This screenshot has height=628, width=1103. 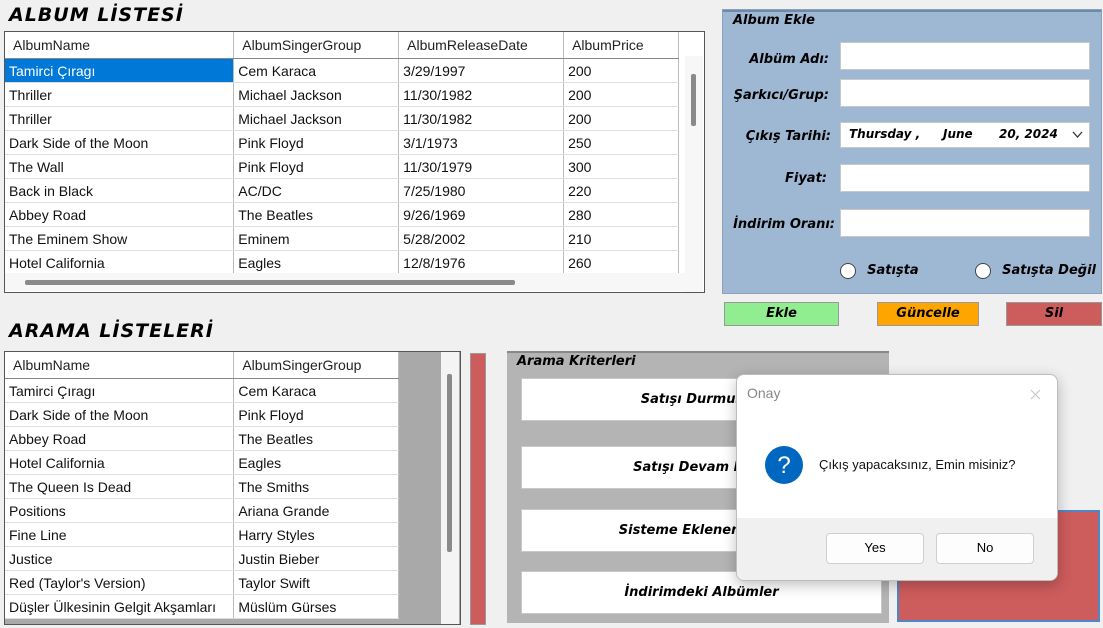 What do you see at coordinates (1035, 394) in the screenshot?
I see `close-icon` at bounding box center [1035, 394].